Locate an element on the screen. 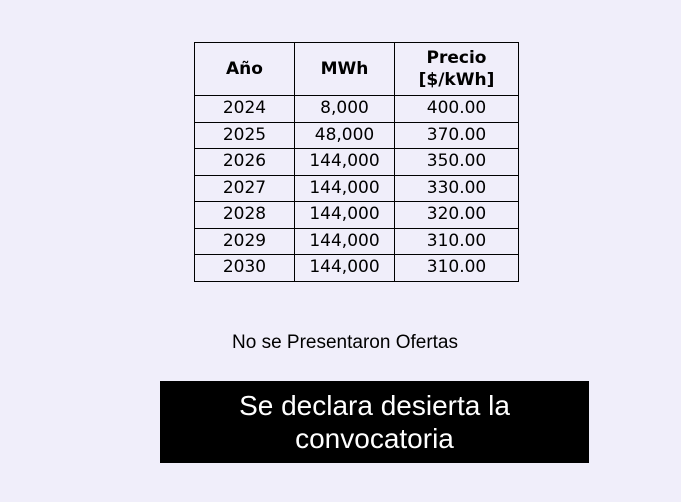  cell-precio: 370.00 is located at coordinates (456, 135).